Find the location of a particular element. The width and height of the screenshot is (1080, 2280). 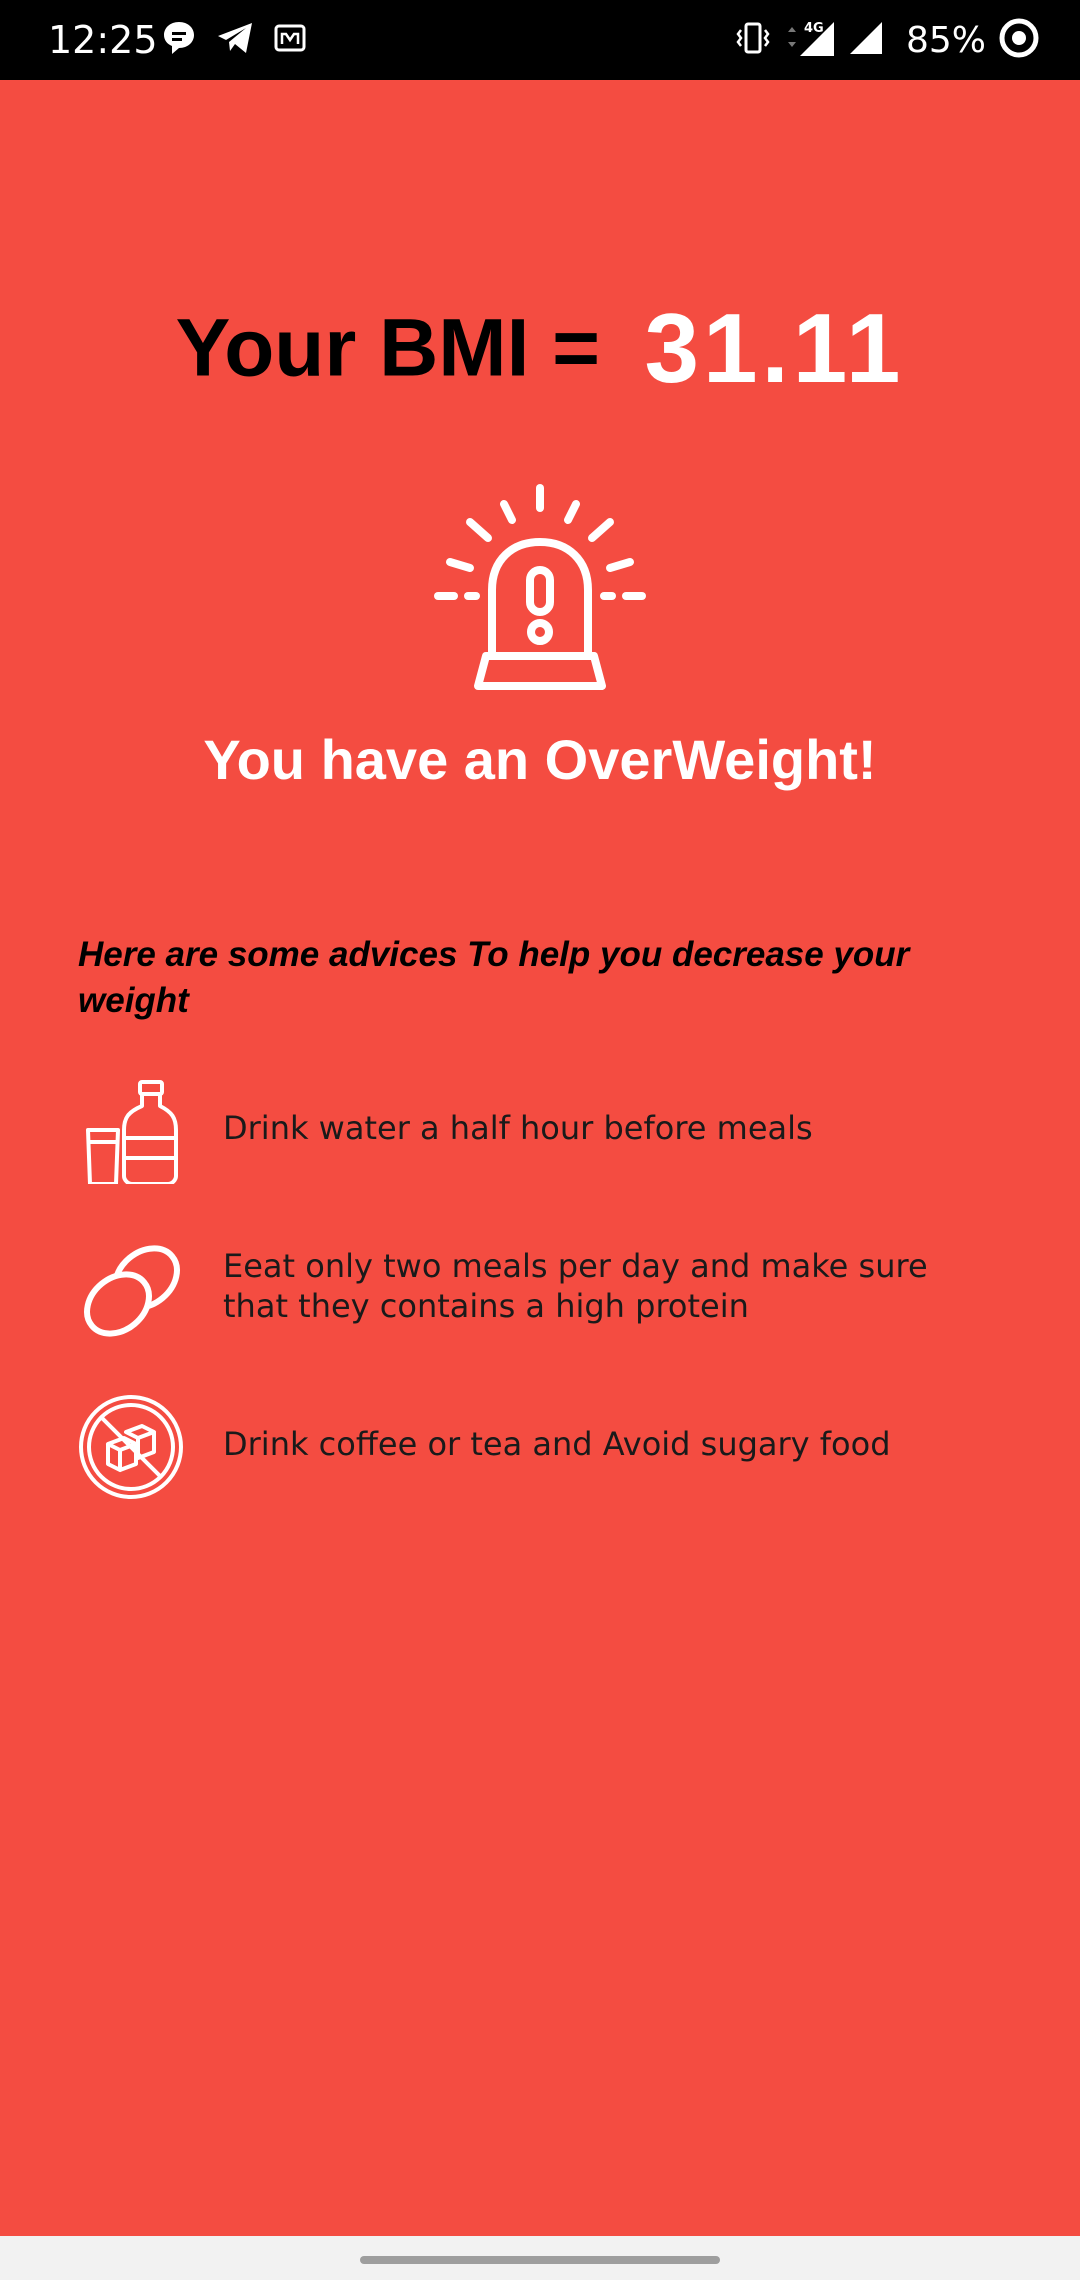

mobile-signal-4g-icon: 4G is located at coordinates (810, 40).